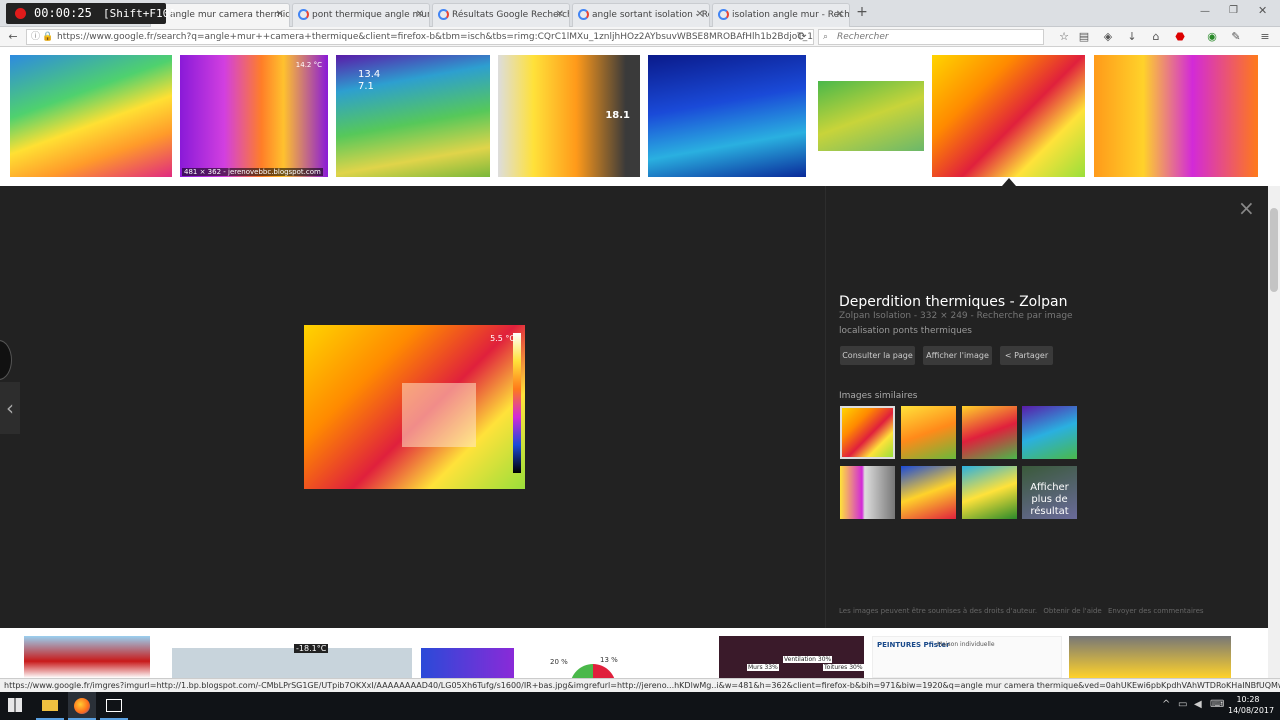 The image size is (1280, 720). What do you see at coordinates (1182, 704) in the screenshot?
I see `network-icon: ▭` at bounding box center [1182, 704].